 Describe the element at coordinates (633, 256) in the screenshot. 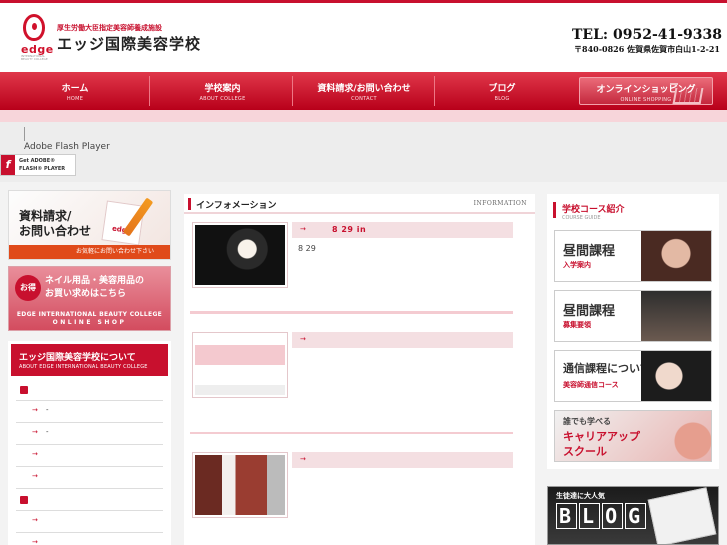

I see `course-day-admission: 昼間課程 入学案内` at that location.